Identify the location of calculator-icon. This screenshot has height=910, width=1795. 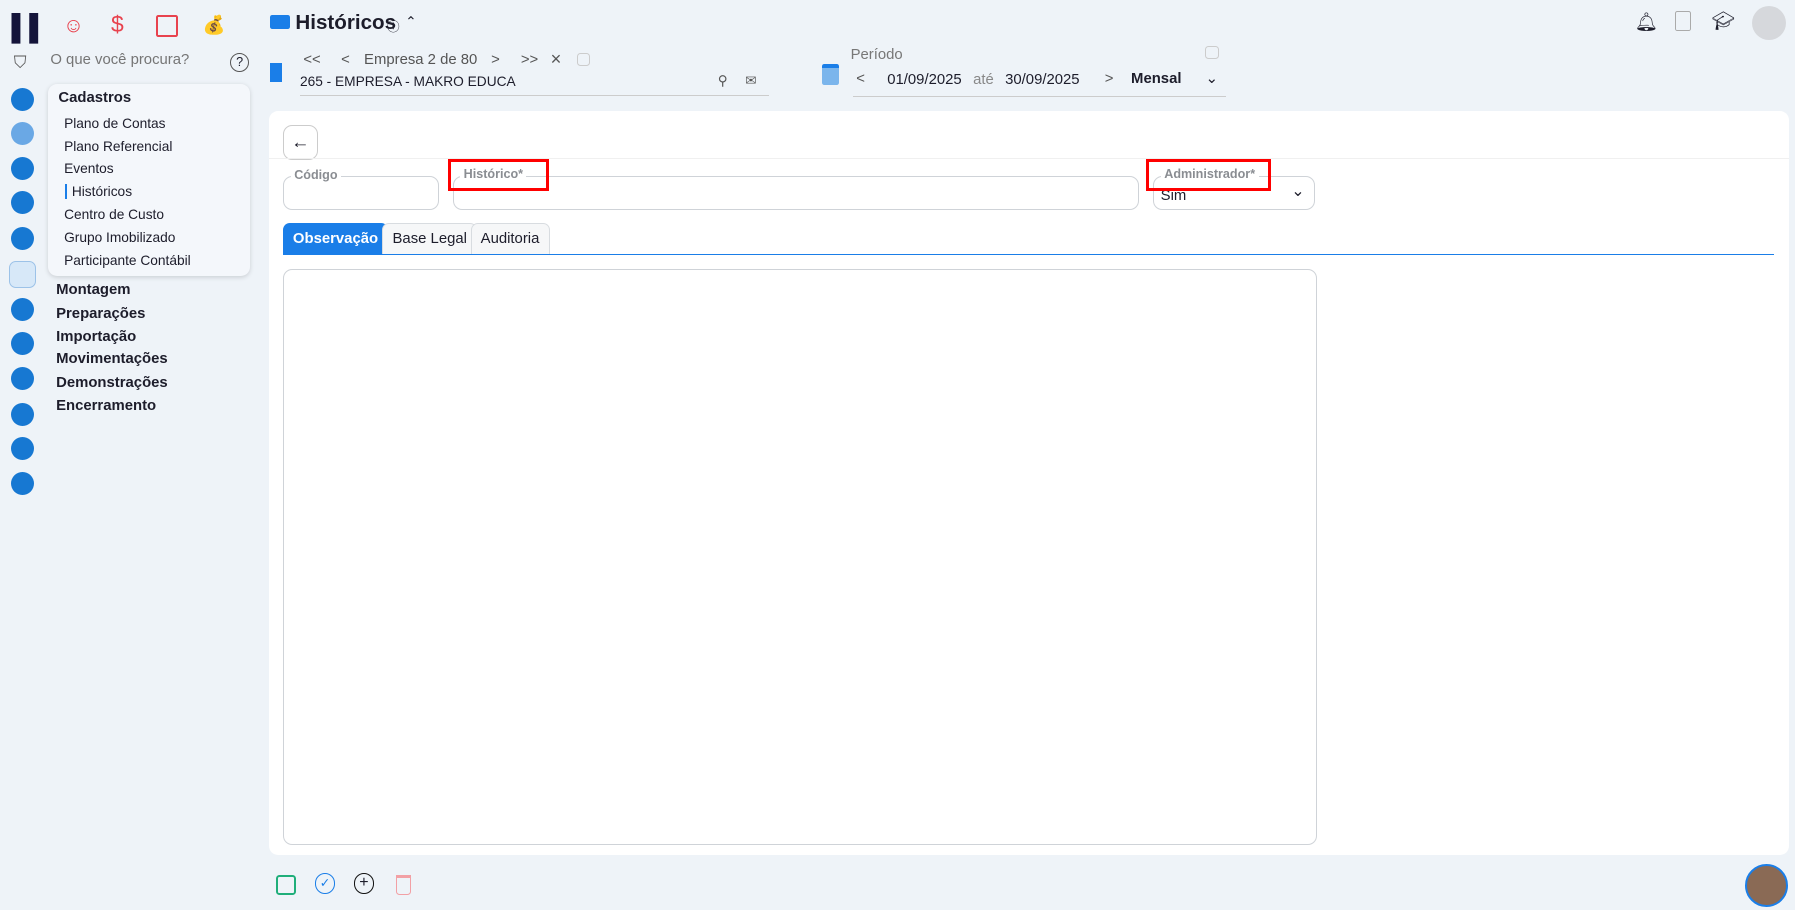
(23, 275).